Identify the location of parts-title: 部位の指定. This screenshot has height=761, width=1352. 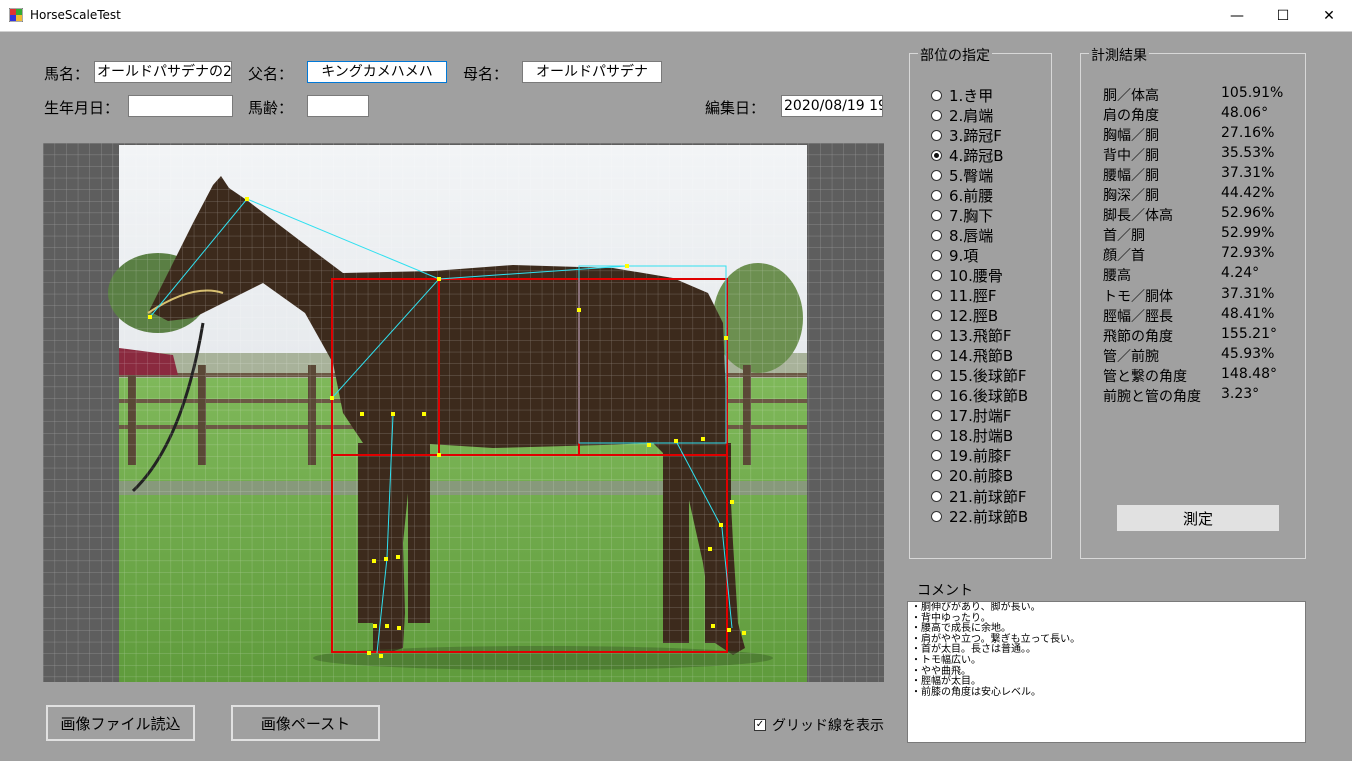
(955, 55).